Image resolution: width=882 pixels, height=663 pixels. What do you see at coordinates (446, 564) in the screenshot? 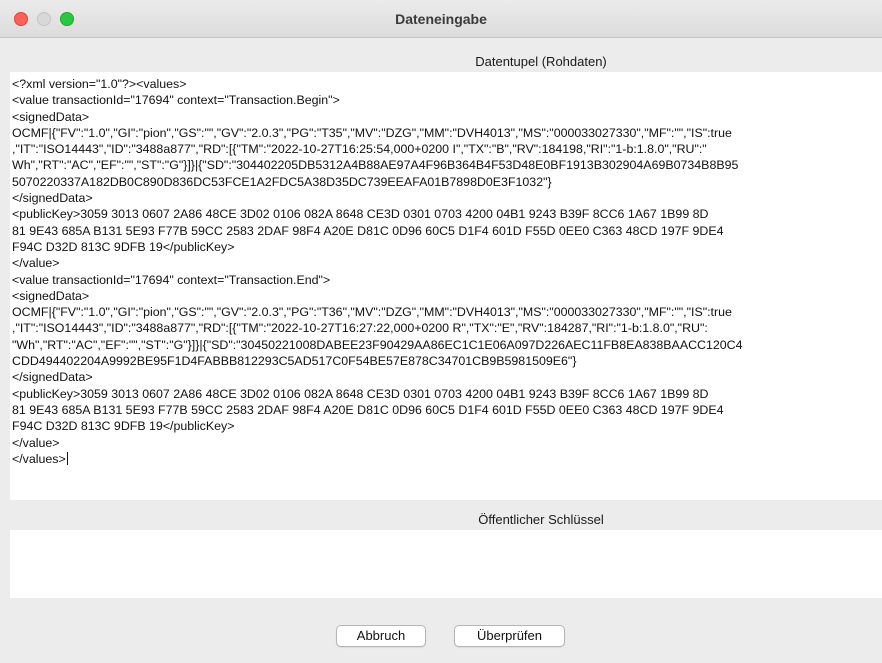
I see `public-key-textarea` at bounding box center [446, 564].